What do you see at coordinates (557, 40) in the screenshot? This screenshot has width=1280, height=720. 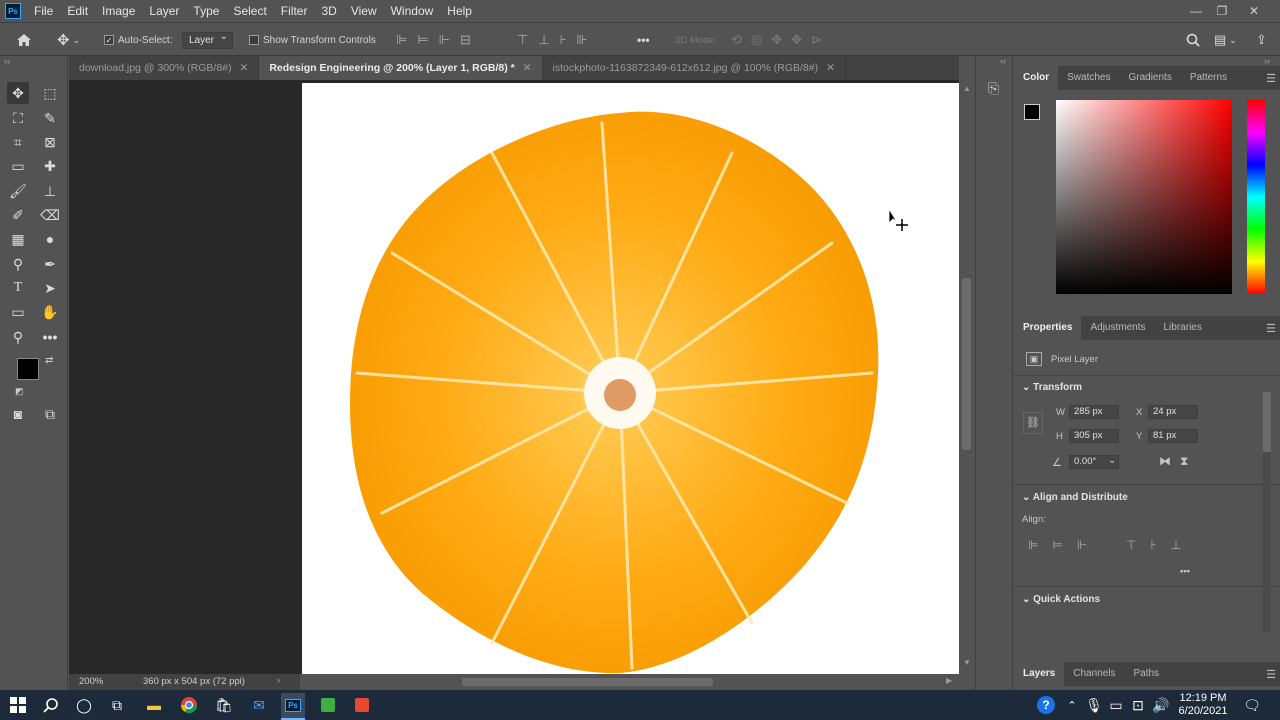 I see `distribute-buttons-group: ⊤⊥⊦⊪` at bounding box center [557, 40].